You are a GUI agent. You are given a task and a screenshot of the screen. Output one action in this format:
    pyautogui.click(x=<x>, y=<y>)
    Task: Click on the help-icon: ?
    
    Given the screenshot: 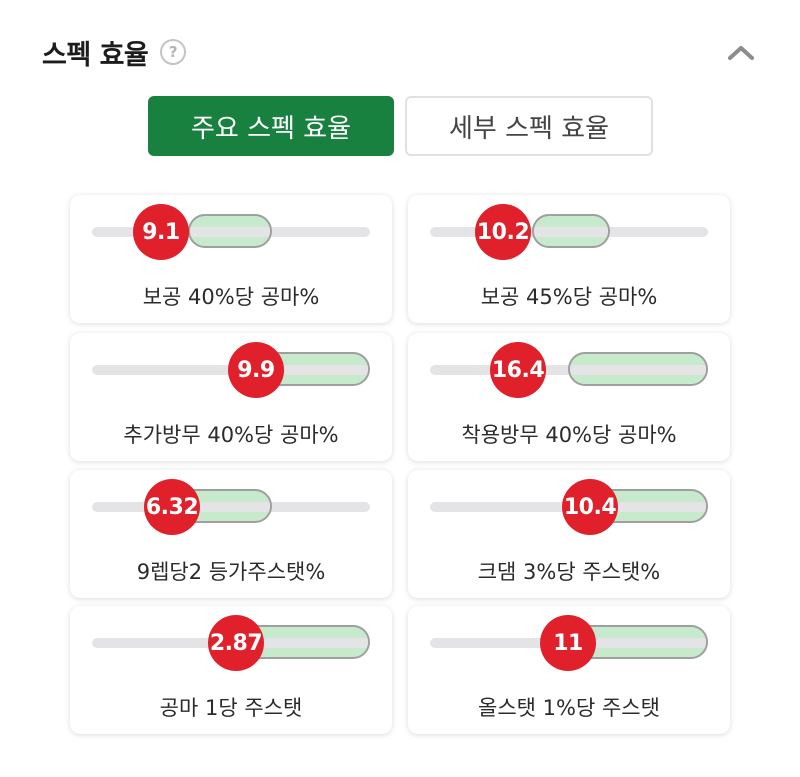 What is the action you would take?
    pyautogui.click(x=173, y=52)
    